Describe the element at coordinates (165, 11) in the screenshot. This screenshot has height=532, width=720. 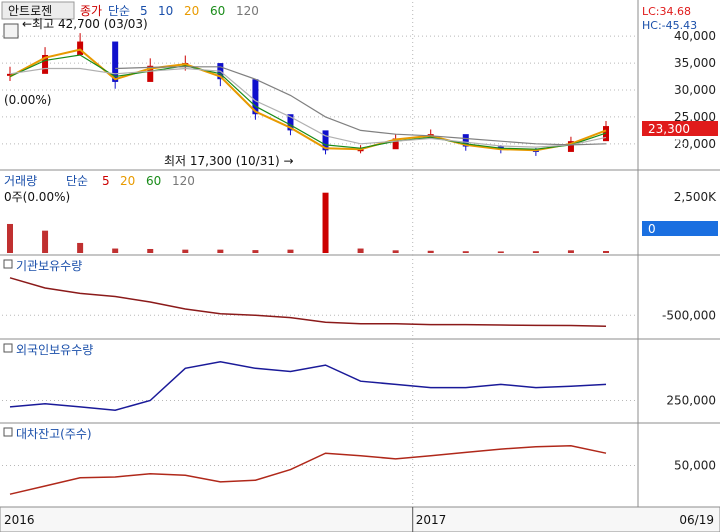
I see `ma-period-10: 10` at that location.